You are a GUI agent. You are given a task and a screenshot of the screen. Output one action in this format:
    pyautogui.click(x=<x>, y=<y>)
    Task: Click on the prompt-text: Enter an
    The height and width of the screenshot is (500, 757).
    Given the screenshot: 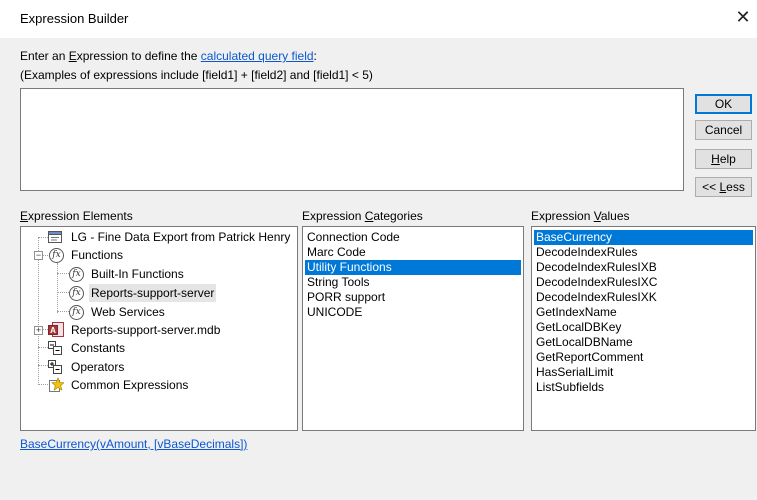 What is the action you would take?
    pyautogui.click(x=44, y=56)
    